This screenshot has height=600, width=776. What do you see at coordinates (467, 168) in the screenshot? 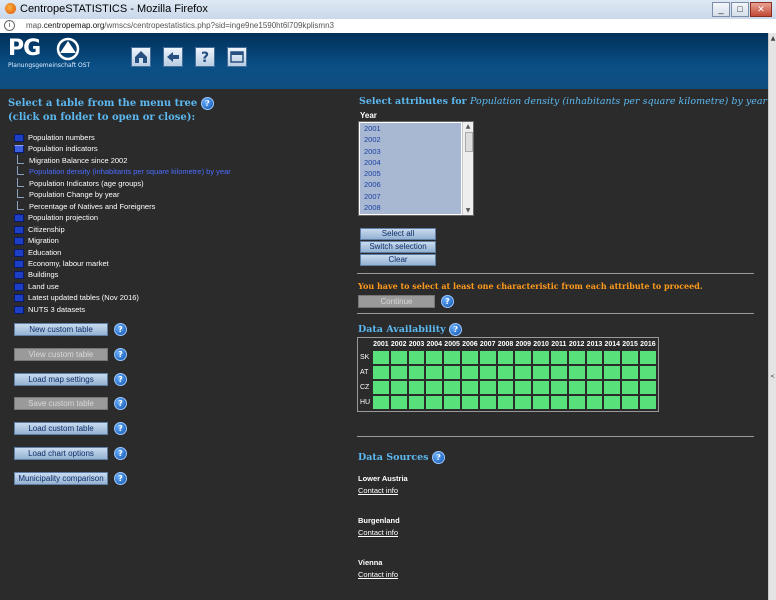
I see `year-scrollbar: ▲ ▼` at bounding box center [467, 168].